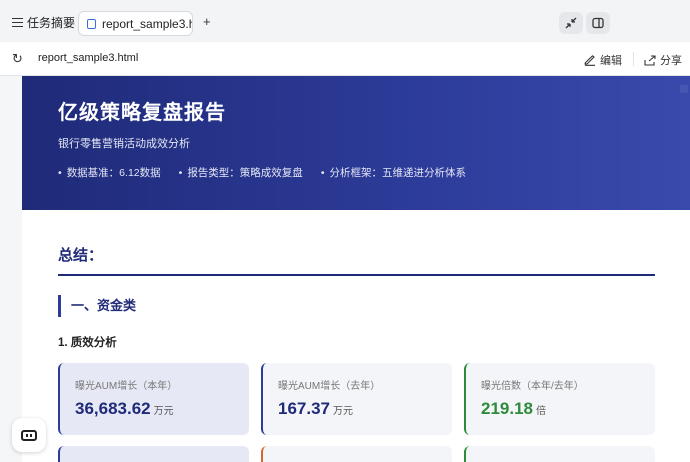 This screenshot has height=462, width=690. What do you see at coordinates (671, 61) in the screenshot?
I see `share-label: 分享` at bounding box center [671, 61].